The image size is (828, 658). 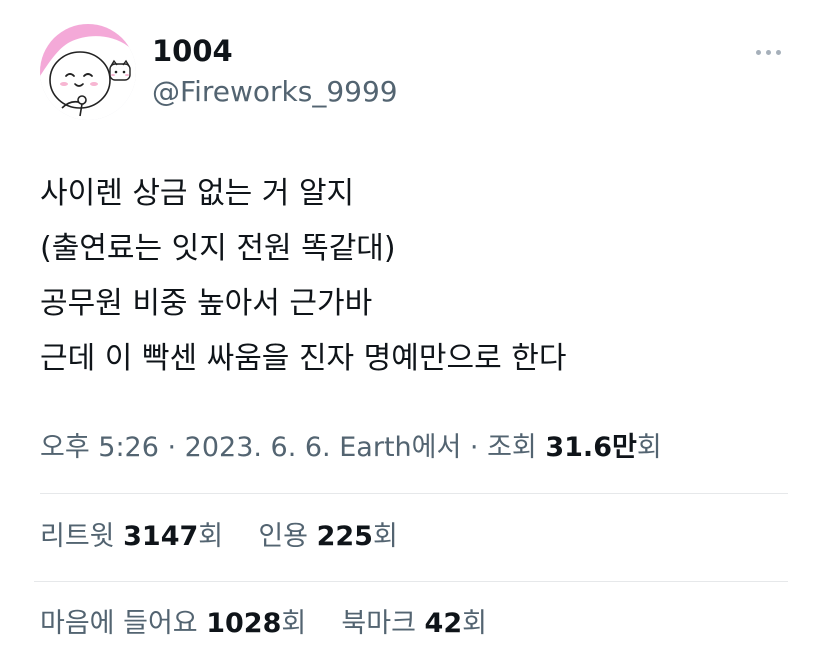 I want to click on retweets-count: 3147, so click(x=161, y=536).